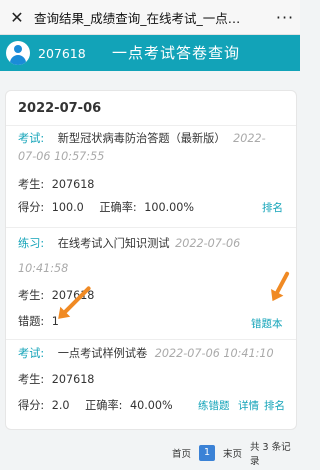 This screenshot has height=470, width=320. What do you see at coordinates (248, 406) in the screenshot?
I see `detail-link: 详情` at bounding box center [248, 406].